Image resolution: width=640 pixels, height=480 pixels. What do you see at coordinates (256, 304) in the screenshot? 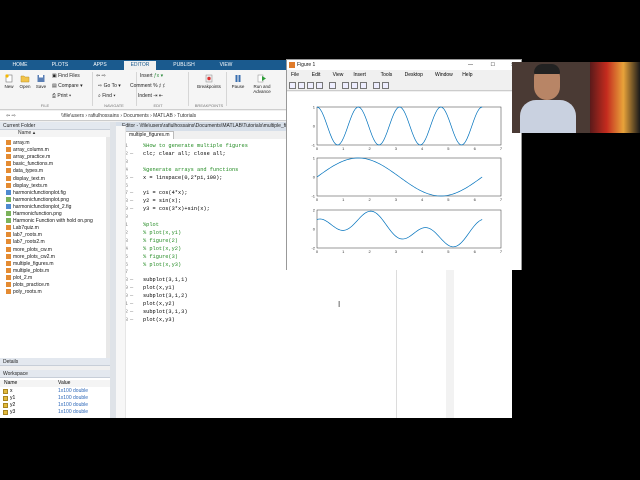
I see `code-line: 21—plot(x,y2)` at bounding box center [256, 304].